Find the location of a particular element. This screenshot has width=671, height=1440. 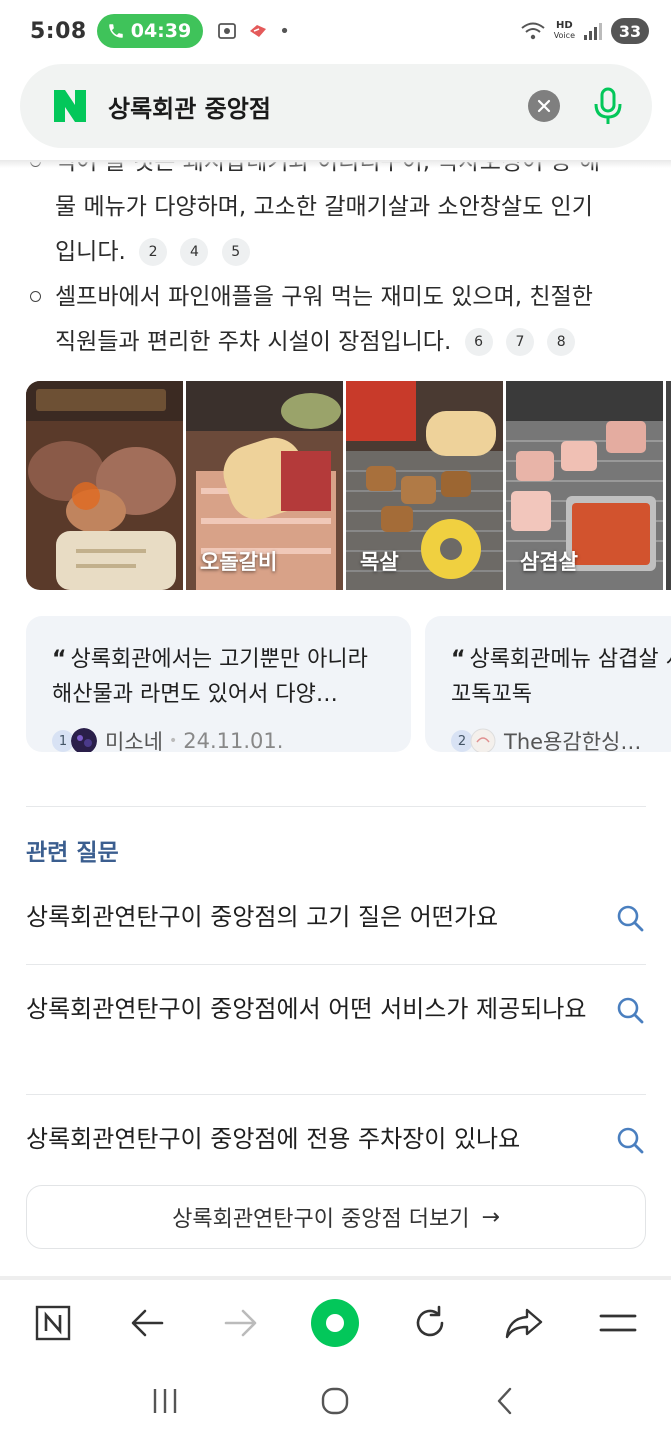

menu-button is located at coordinates (618, 1323).